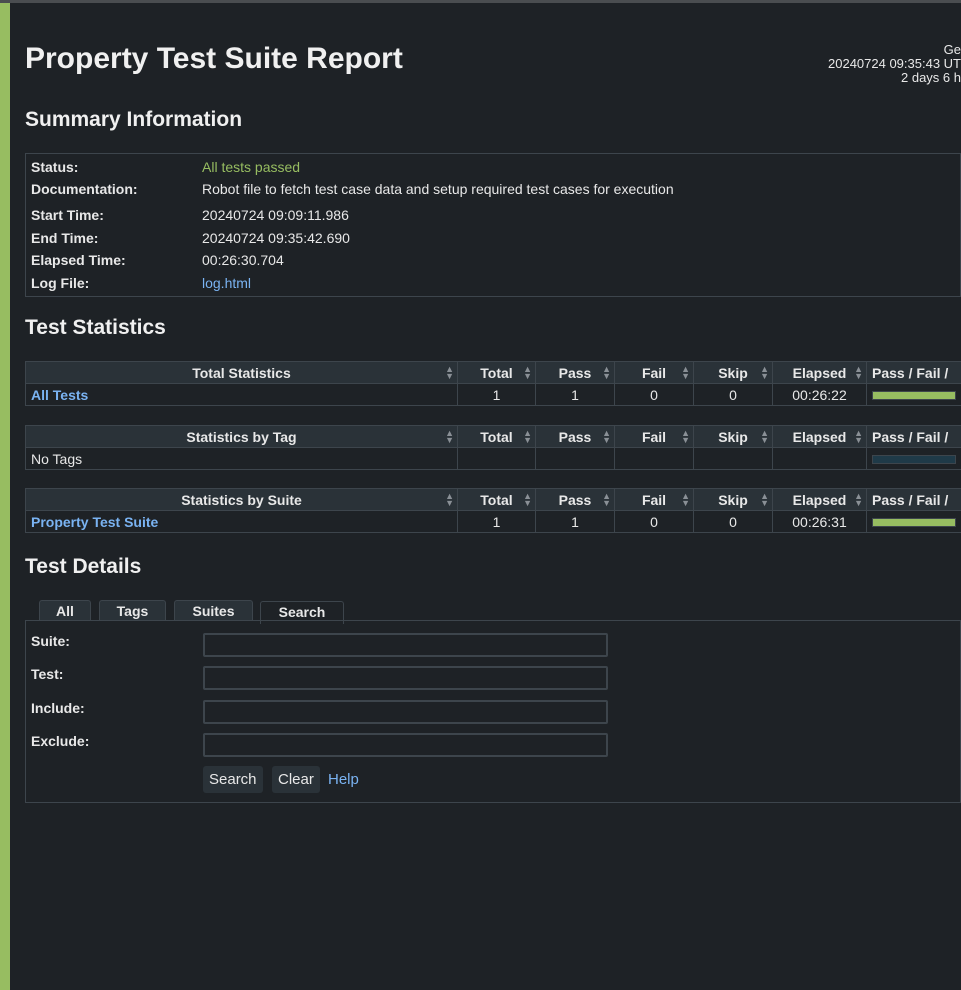  What do you see at coordinates (894, 64) in the screenshot?
I see `generated-info: Ge 20240724 09:35:43 UT 2 days 6 h` at bounding box center [894, 64].